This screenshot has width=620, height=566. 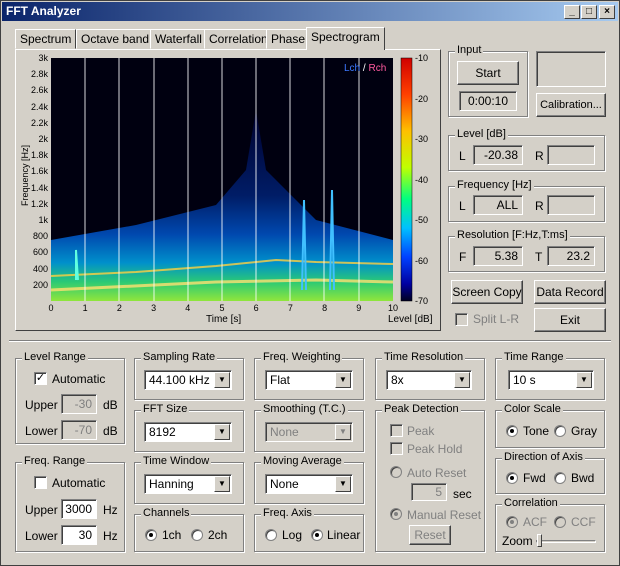 What do you see at coordinates (309, 380) in the screenshot?
I see `freq-weighting-select: Flat ▼` at bounding box center [309, 380].